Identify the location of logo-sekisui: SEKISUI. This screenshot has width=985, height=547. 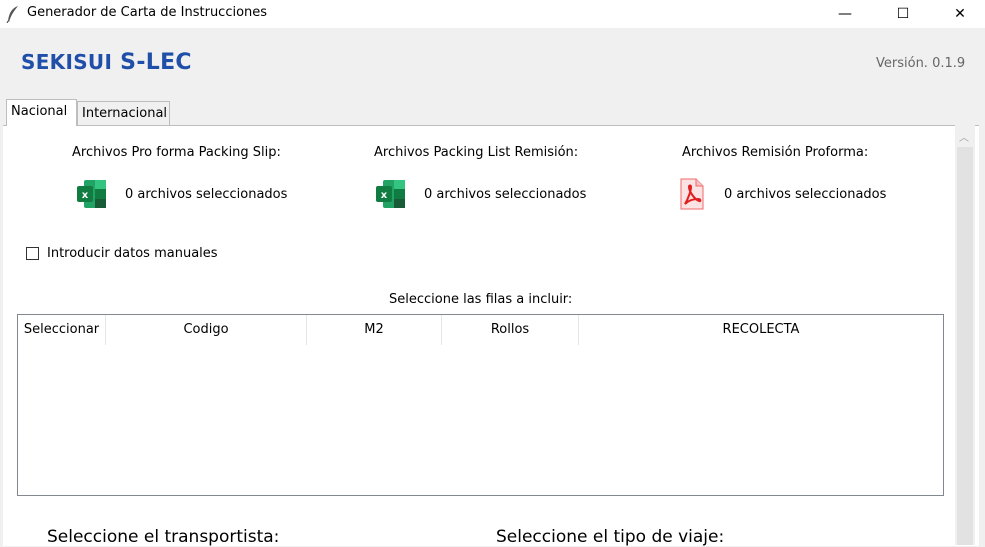
(67, 62).